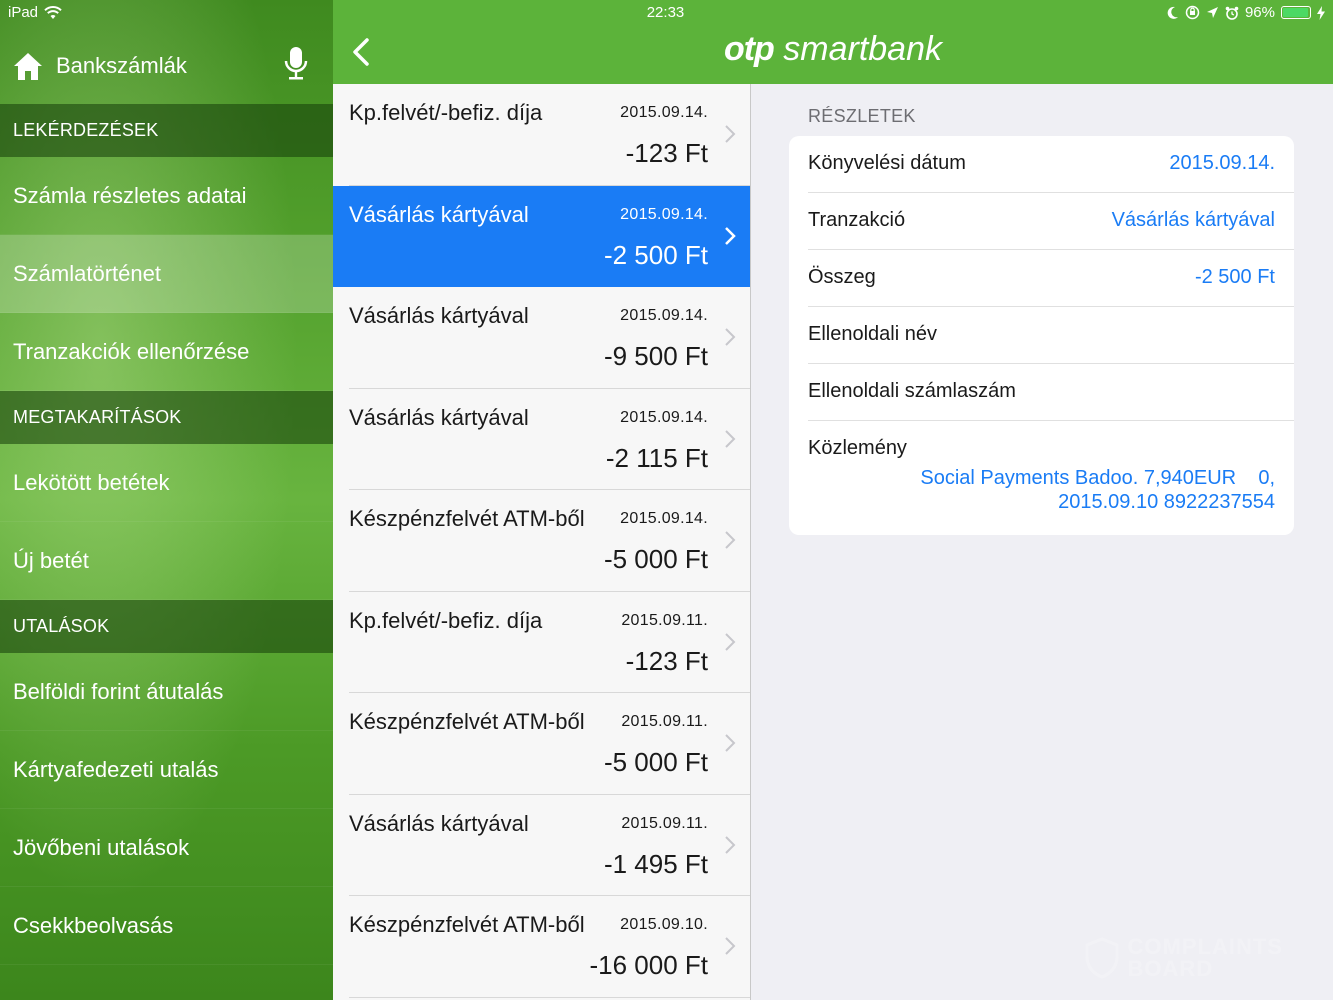 Image resolution: width=1333 pixels, height=1000 pixels. I want to click on transaction-amount: -16 000 Ft, so click(648, 965).